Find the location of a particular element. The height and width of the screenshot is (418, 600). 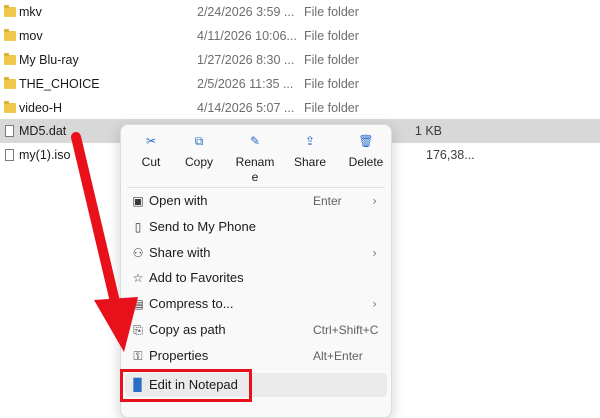

delete-label: Delete is located at coordinates (366, 162).